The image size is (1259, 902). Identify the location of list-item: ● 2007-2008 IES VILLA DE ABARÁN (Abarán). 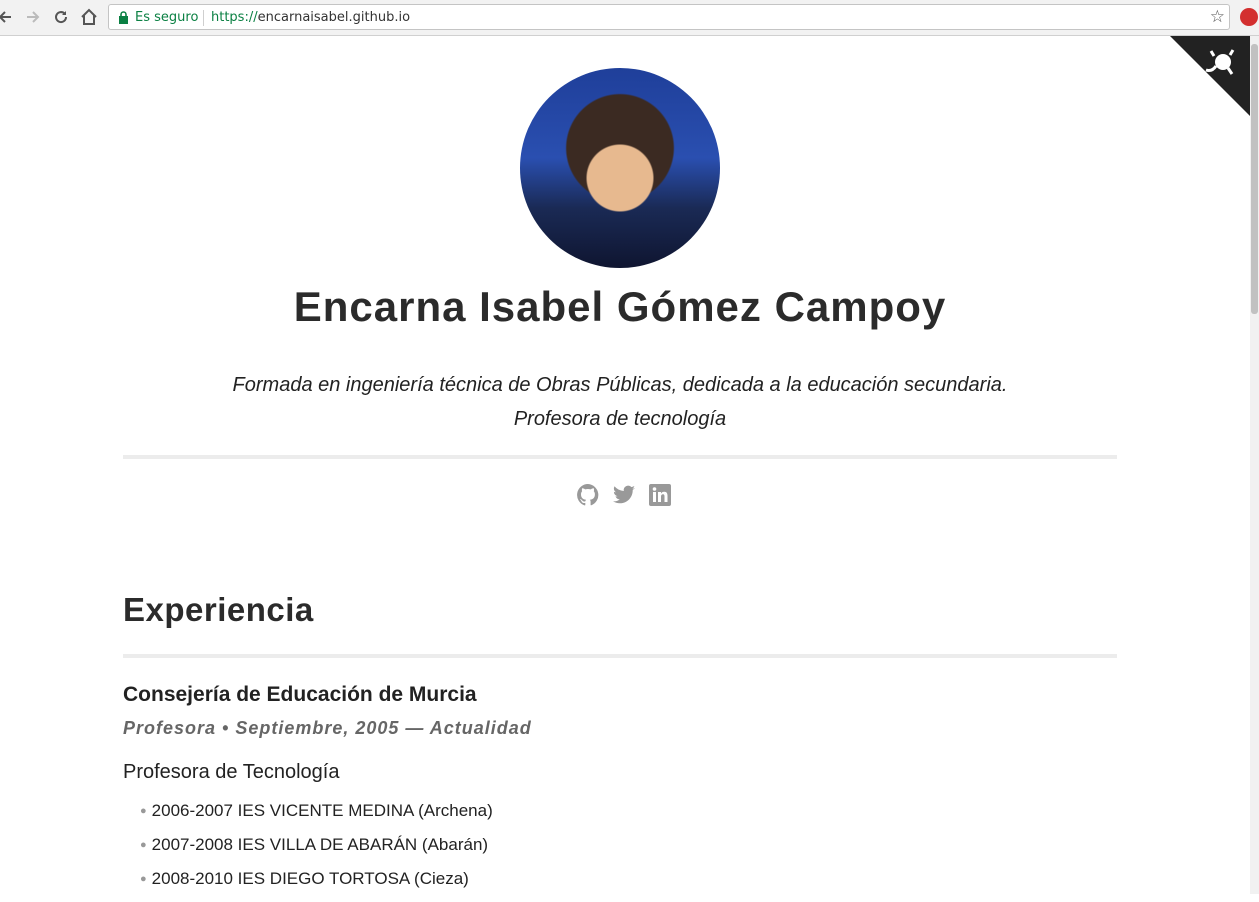
(316, 851).